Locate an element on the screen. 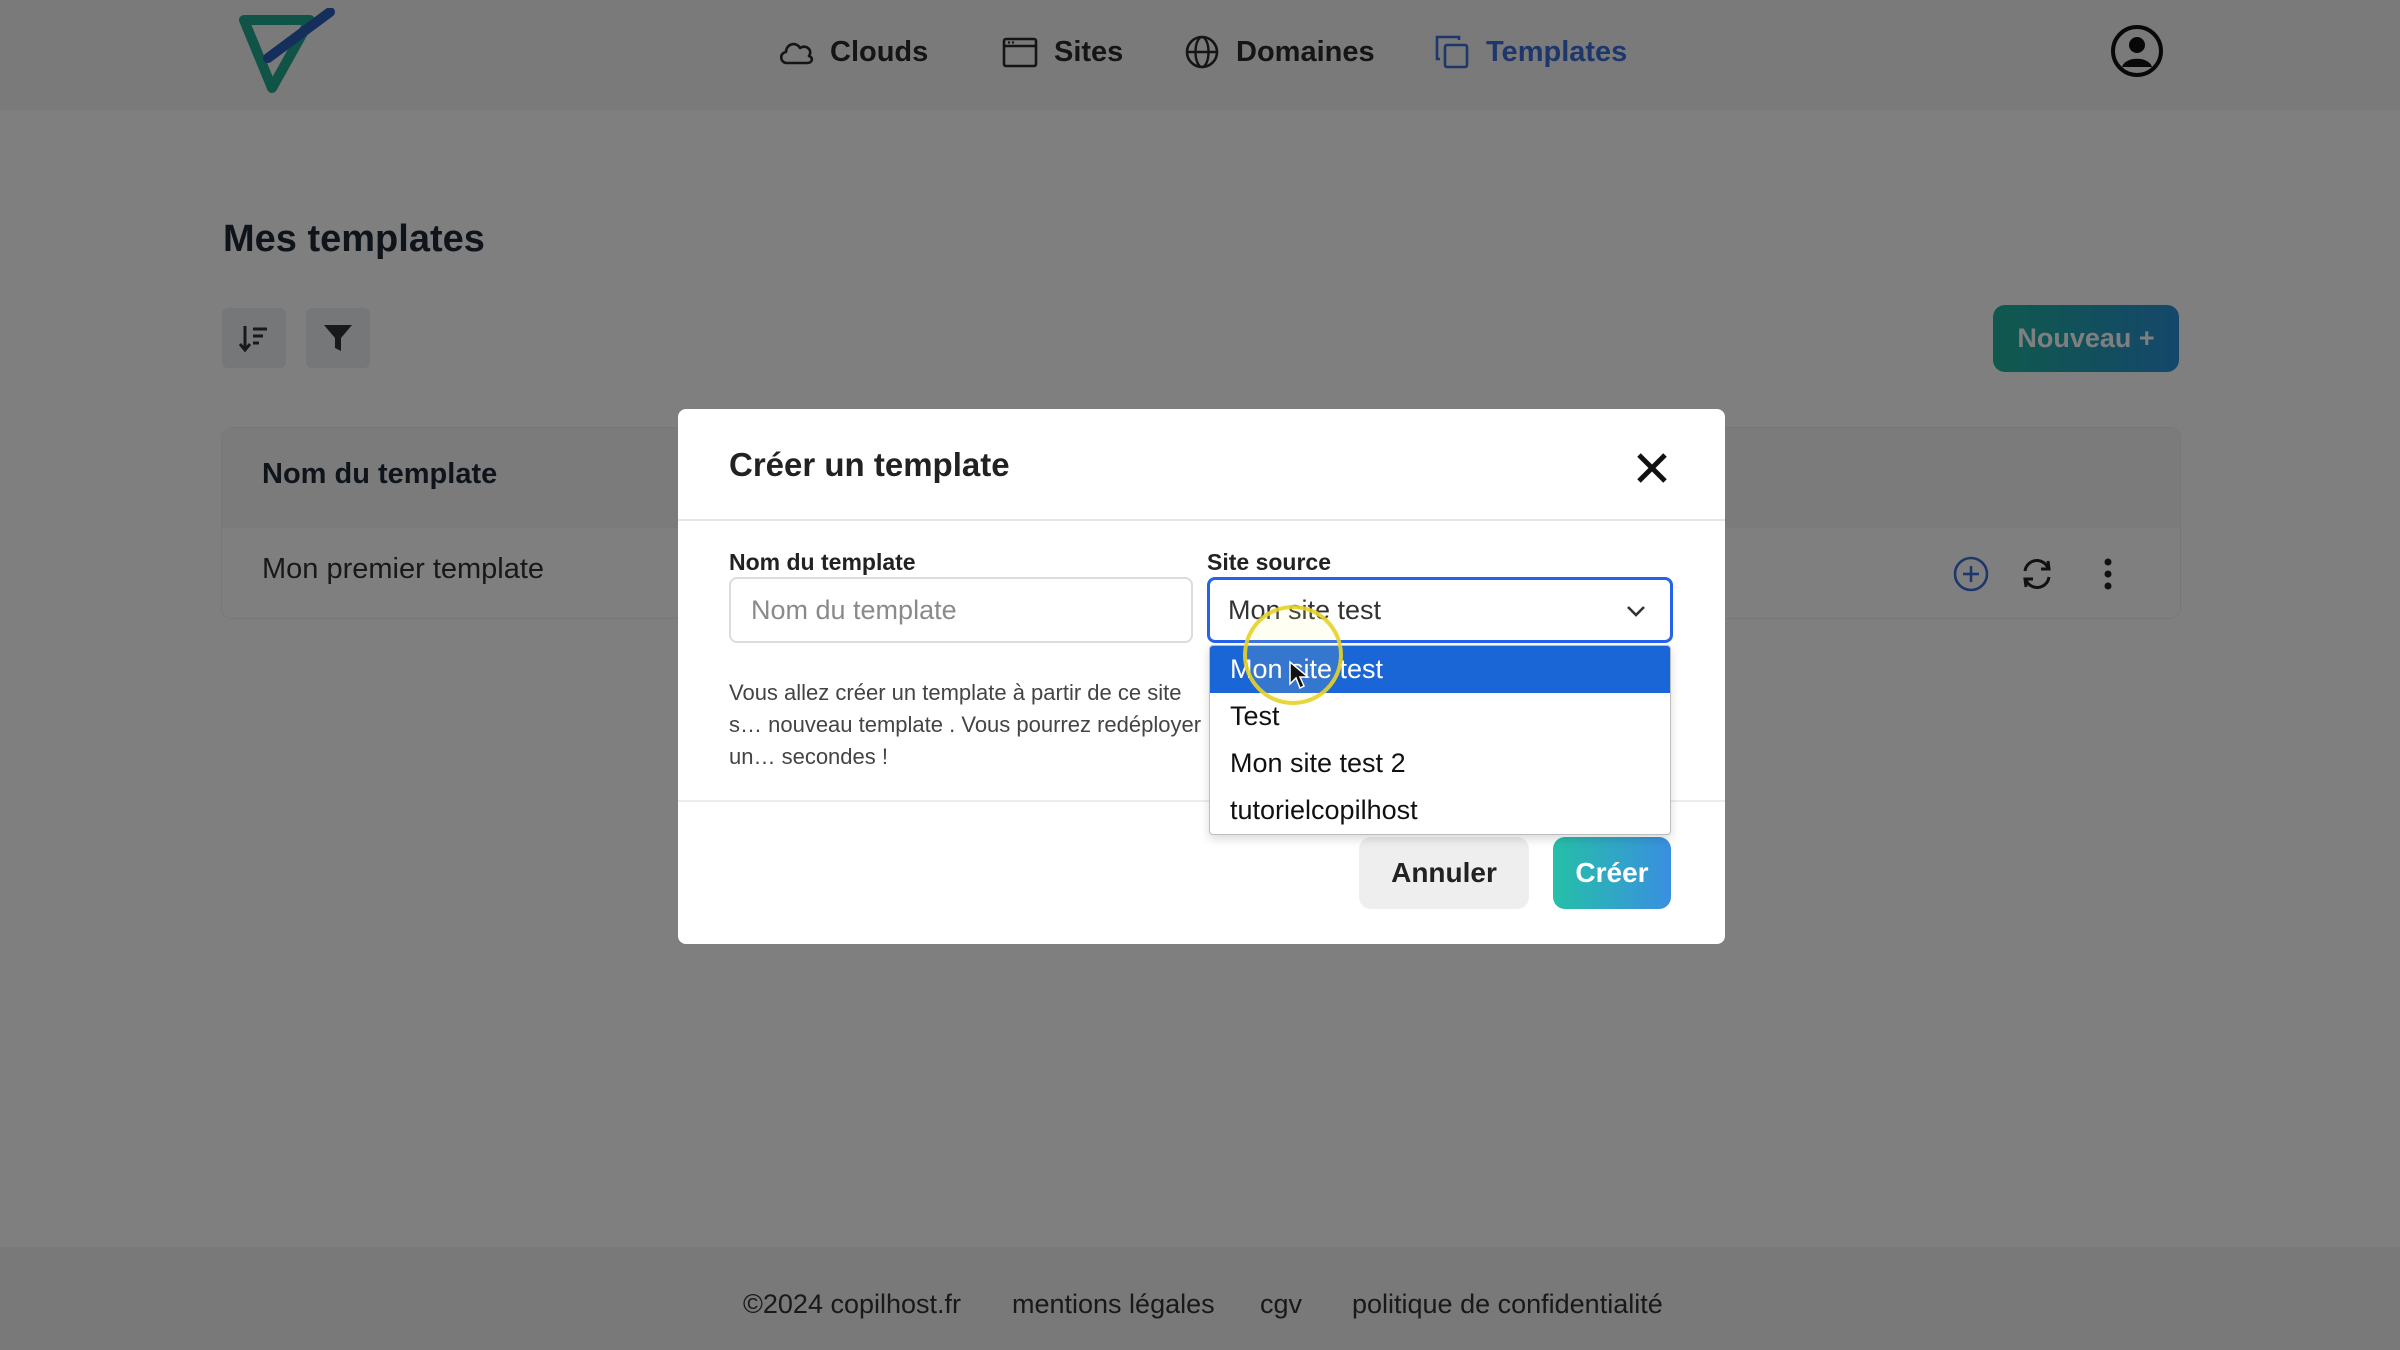 The image size is (2400, 1350). dropdown-option: tutorielcopilhost is located at coordinates (1440, 810).